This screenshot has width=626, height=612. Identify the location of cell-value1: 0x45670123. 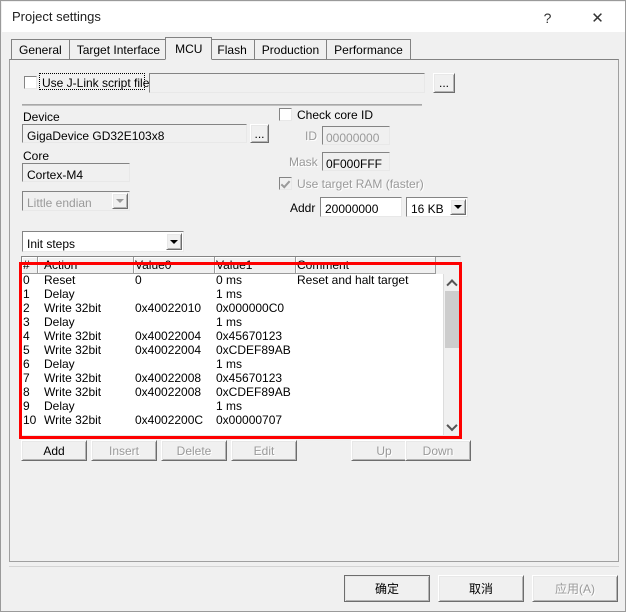
(249, 378).